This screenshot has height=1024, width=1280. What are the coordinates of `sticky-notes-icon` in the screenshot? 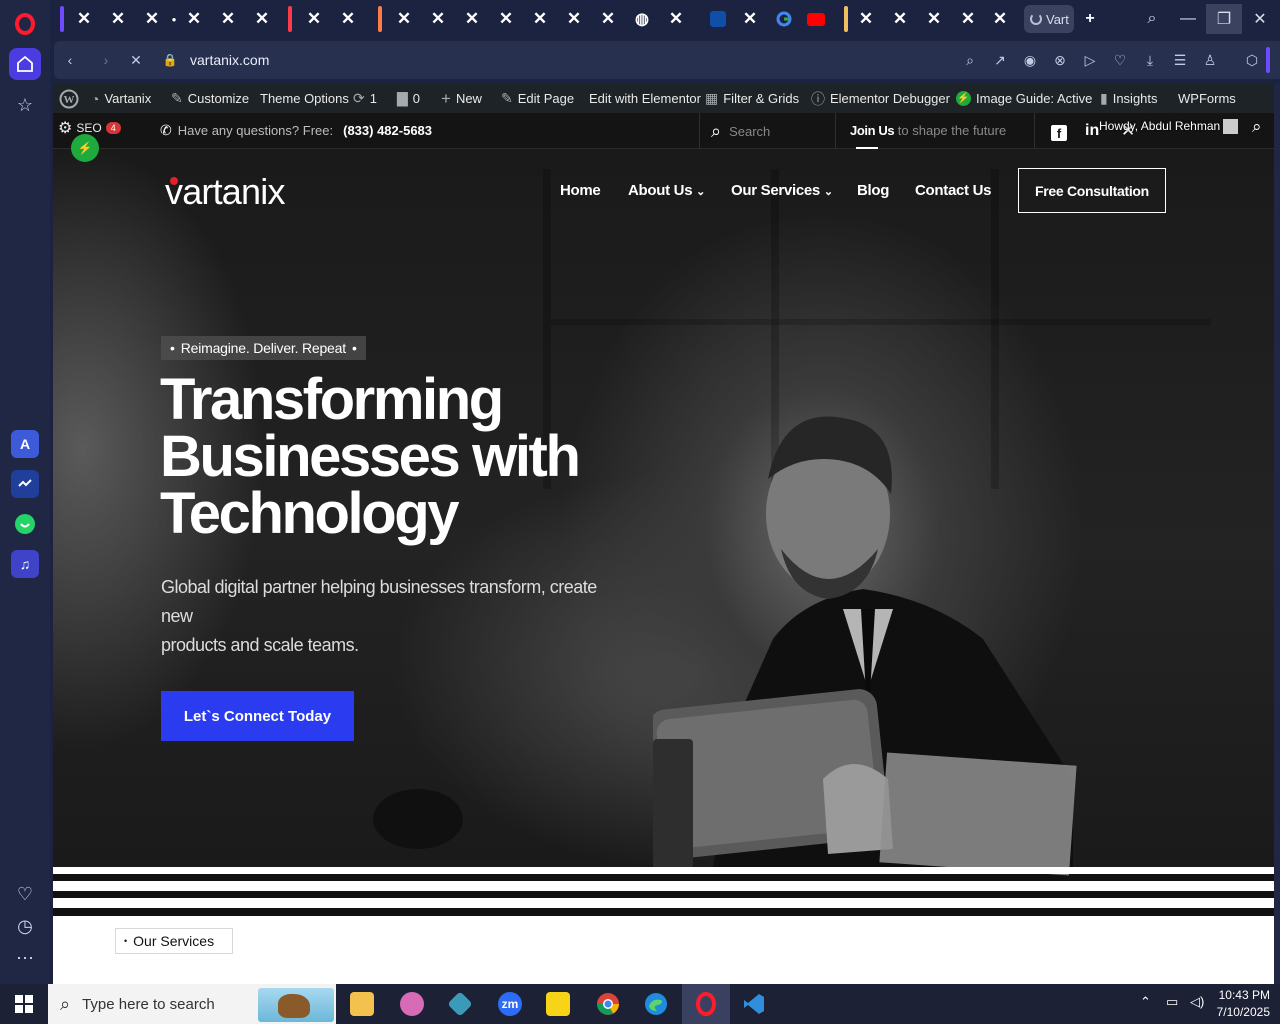 It's located at (558, 1004).